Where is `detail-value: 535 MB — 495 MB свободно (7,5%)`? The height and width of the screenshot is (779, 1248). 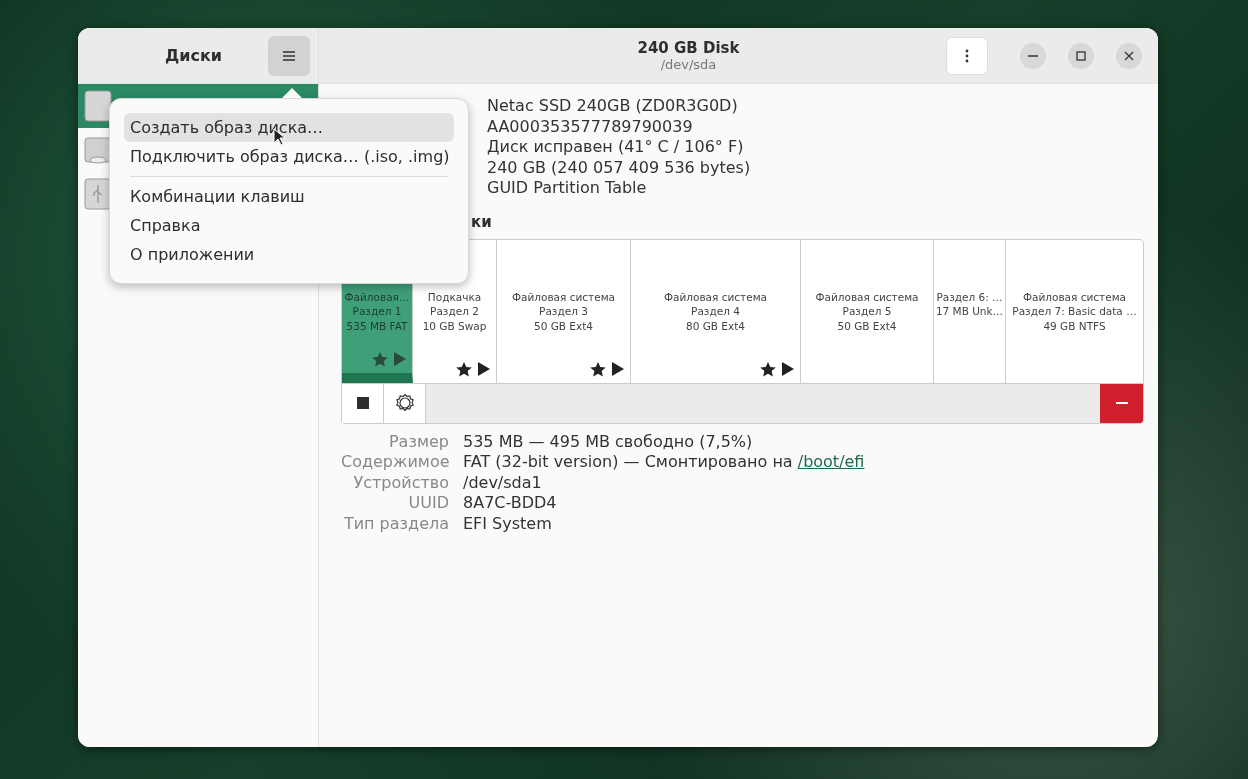
detail-value: 535 MB — 495 MB свободно (7,5%) is located at coordinates (608, 441).